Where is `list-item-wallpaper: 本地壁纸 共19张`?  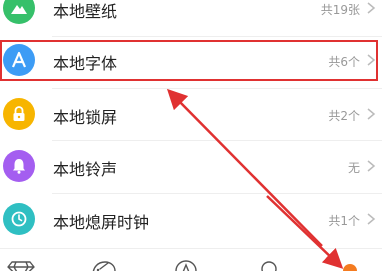 list-item-wallpaper: 本地壁纸 共19张 is located at coordinates (191, 17).